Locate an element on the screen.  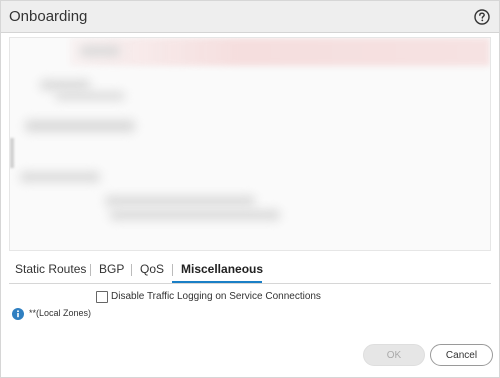
tab-miscellaneous: Miscellaneous is located at coordinates (222, 269).